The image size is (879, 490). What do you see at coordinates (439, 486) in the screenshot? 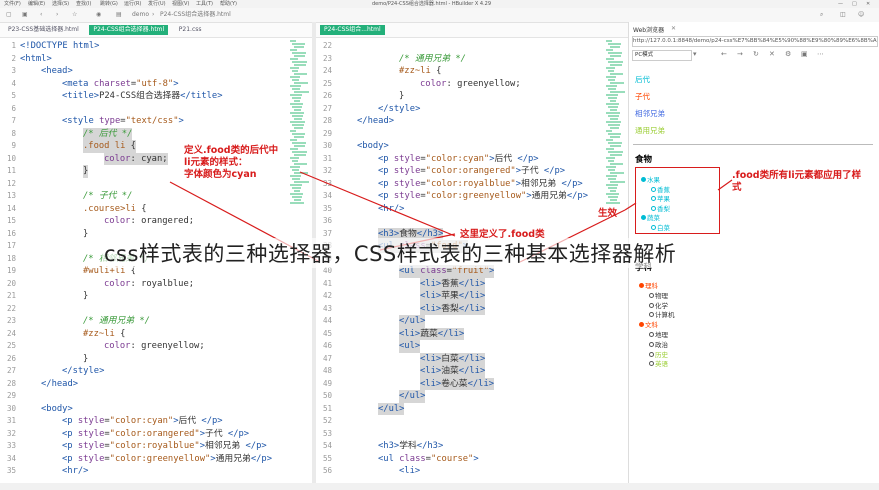
I see `status-bar` at bounding box center [439, 486].